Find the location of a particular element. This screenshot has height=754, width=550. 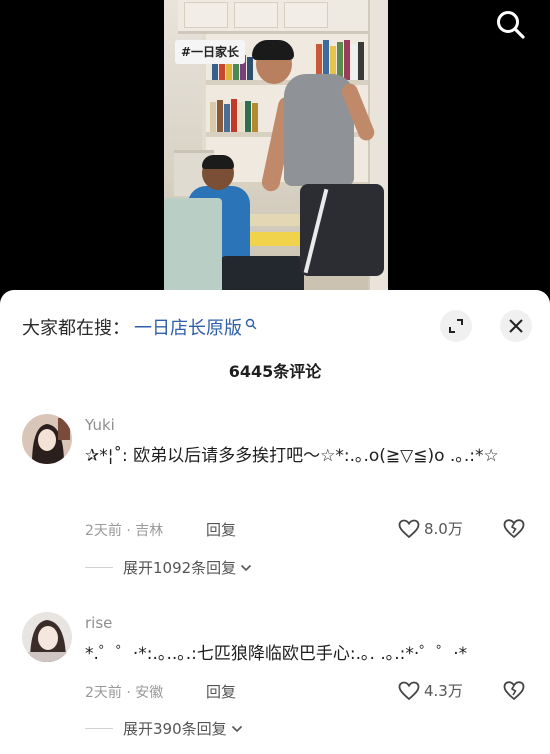

expand-replies-button: 展开1092条回复 is located at coordinates (168, 567).